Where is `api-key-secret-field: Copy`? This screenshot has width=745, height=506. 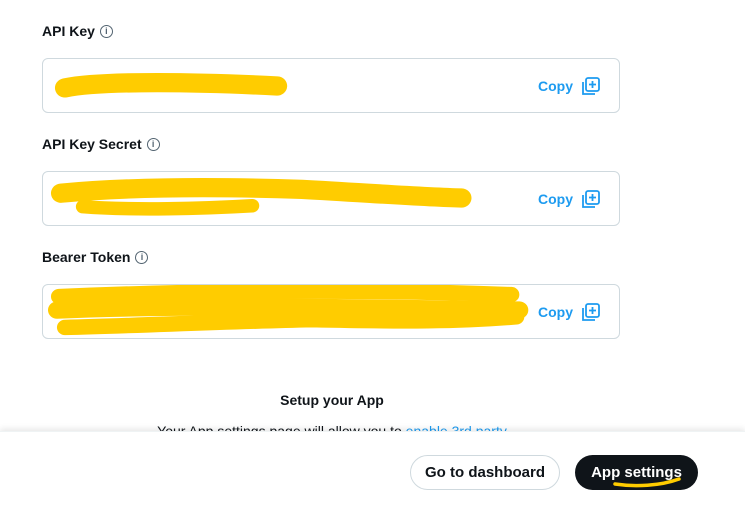
api-key-secret-field: Copy is located at coordinates (331, 198).